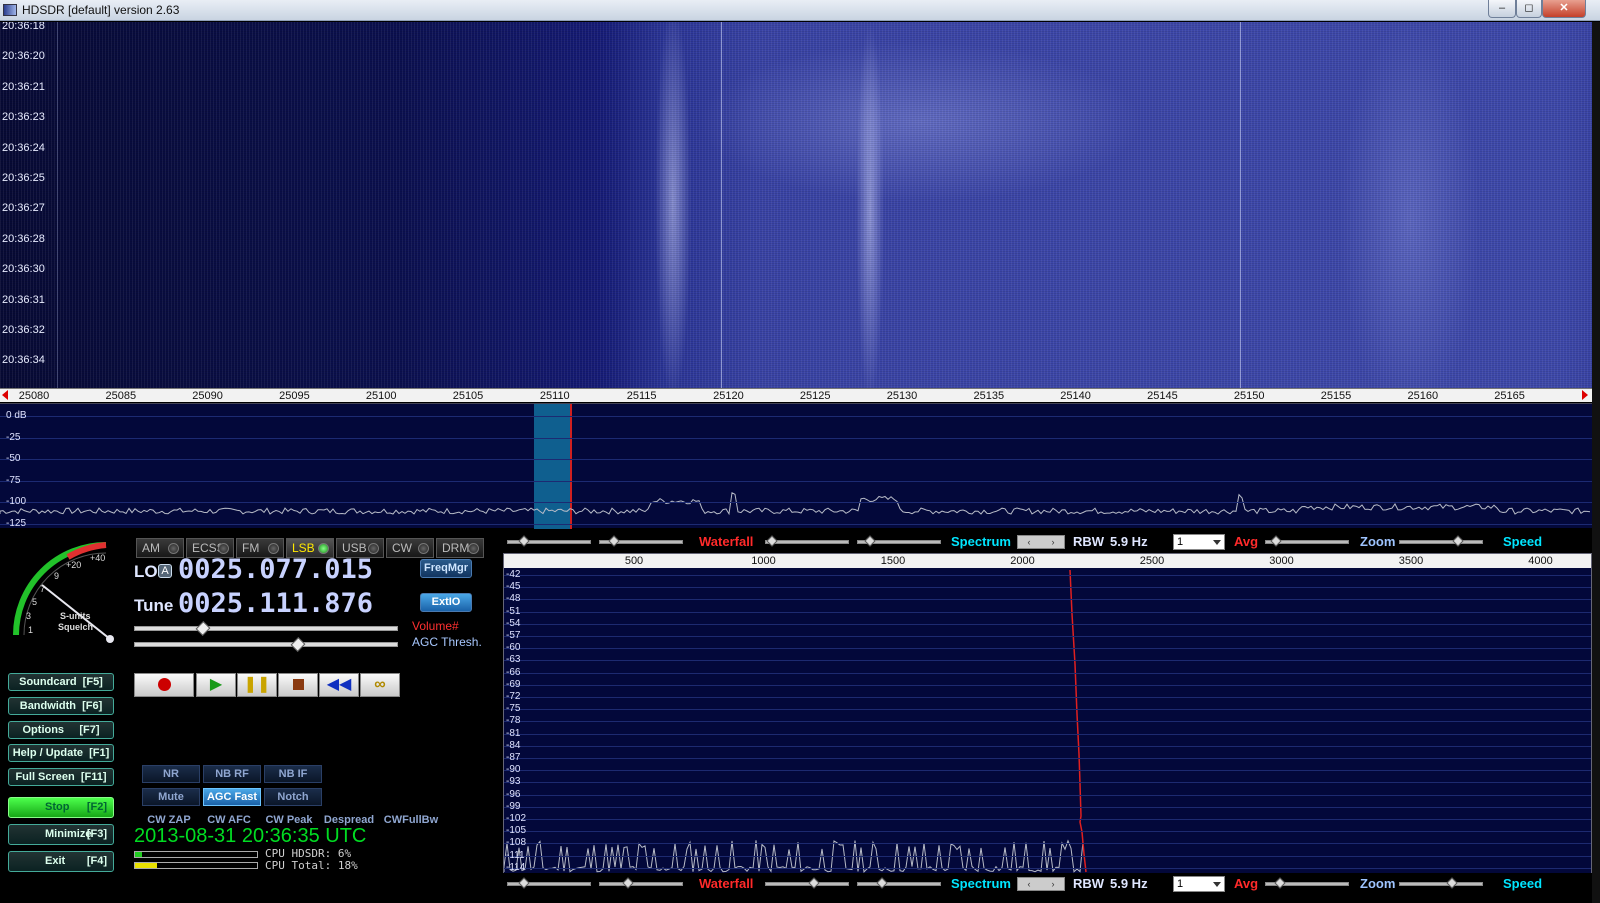 The width and height of the screenshot is (1600, 903). What do you see at coordinates (232, 774) in the screenshot?
I see `dsp-button-nb-rf: NB RF` at bounding box center [232, 774].